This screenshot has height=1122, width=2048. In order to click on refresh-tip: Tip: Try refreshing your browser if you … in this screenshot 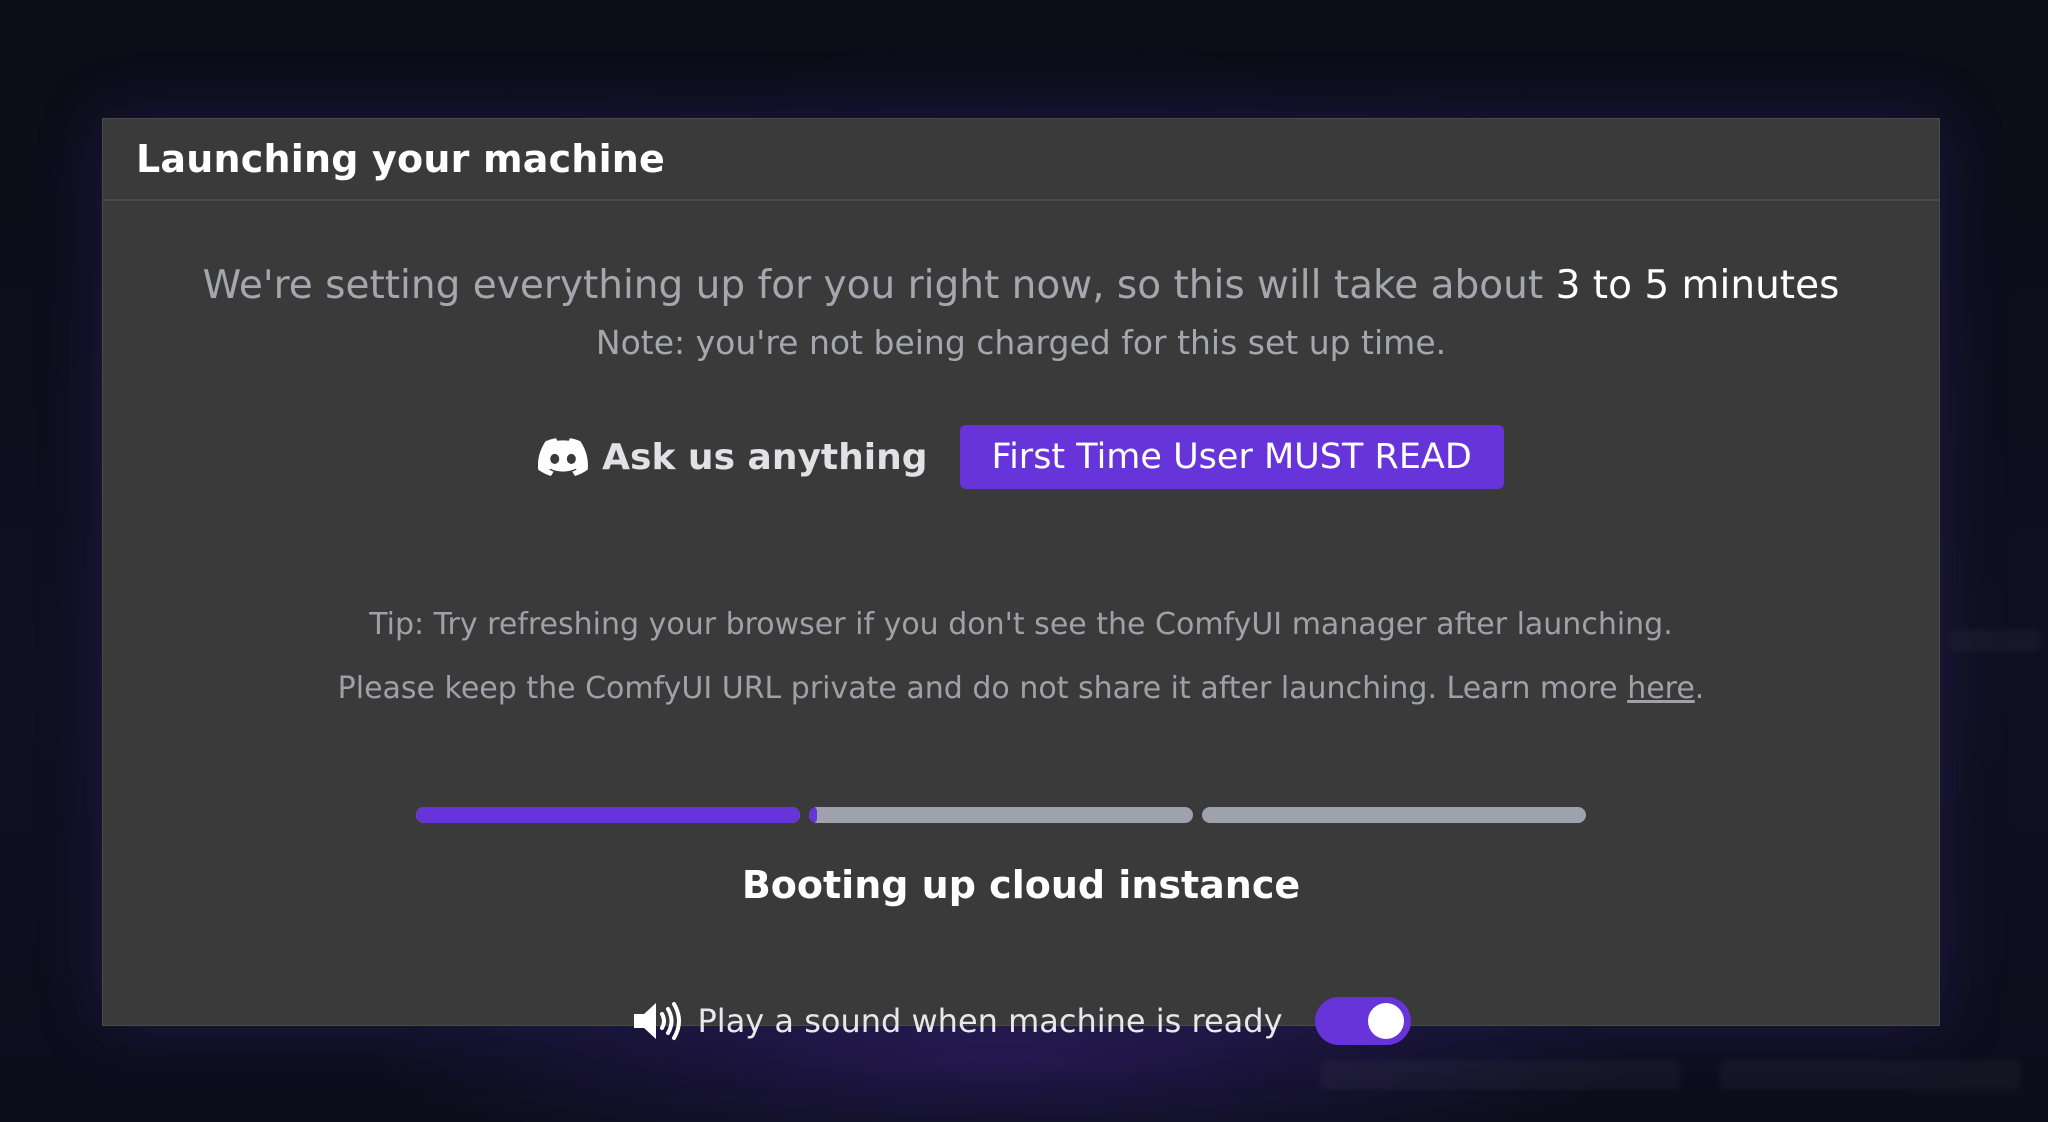, I will do `click(1021, 624)`.